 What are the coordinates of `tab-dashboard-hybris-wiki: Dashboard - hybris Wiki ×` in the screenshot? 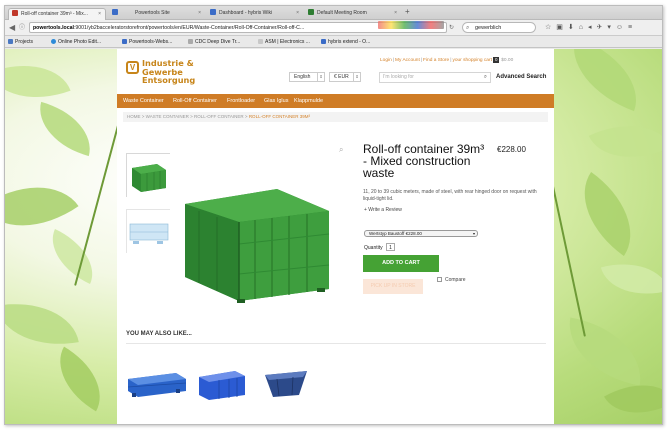 It's located at (255, 14).